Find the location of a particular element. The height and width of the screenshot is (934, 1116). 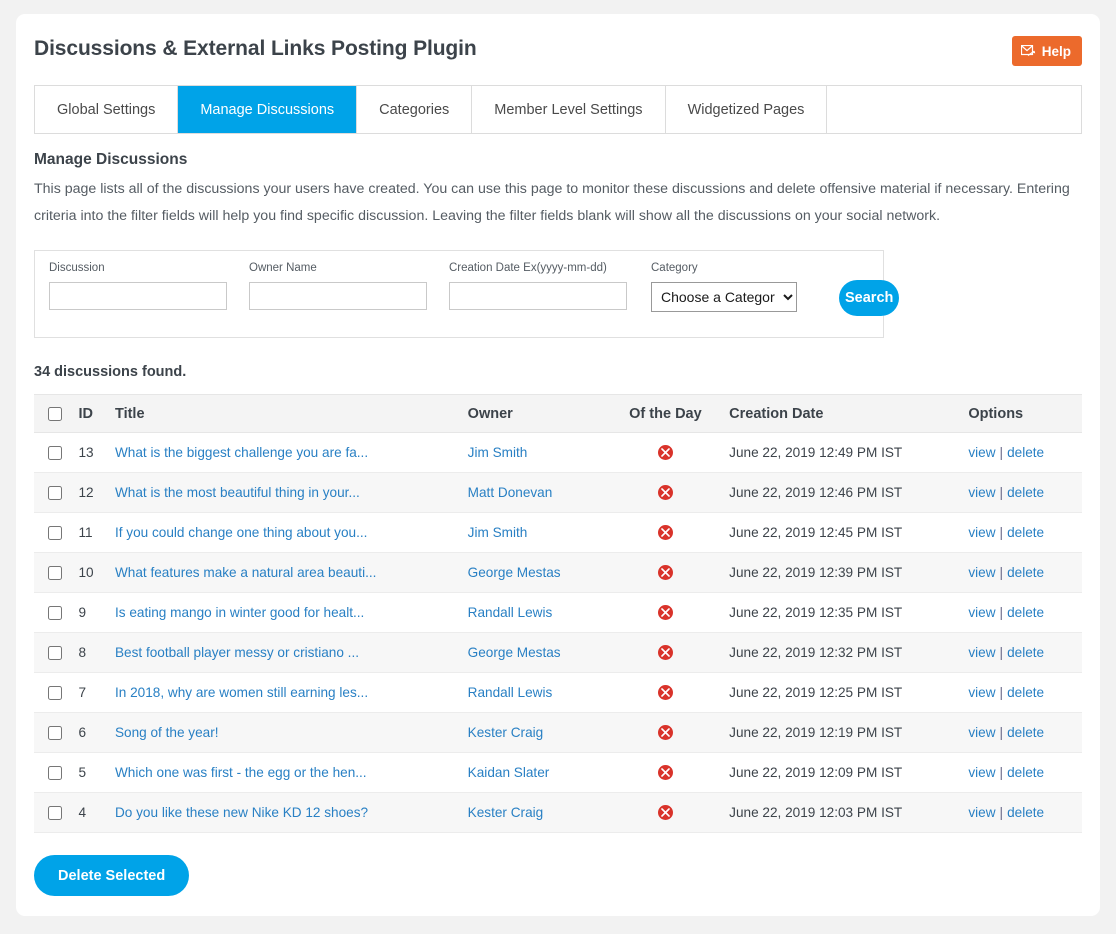

row-id: 6 is located at coordinates (88, 732).